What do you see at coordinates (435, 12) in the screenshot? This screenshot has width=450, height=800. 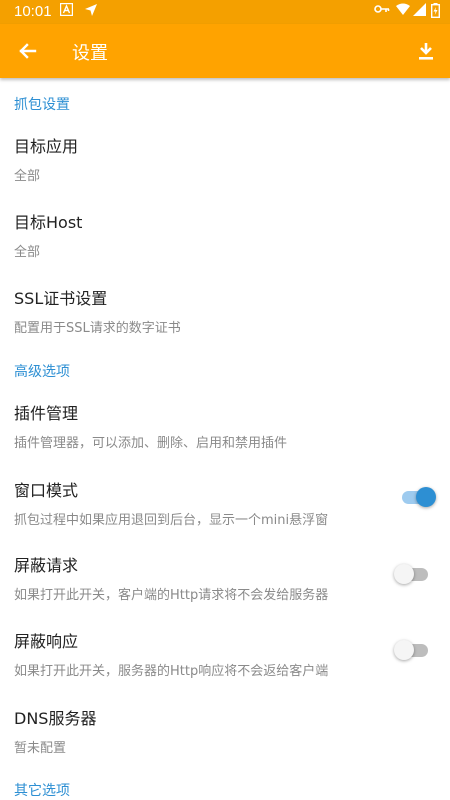 I see `battery-icon` at bounding box center [435, 12].